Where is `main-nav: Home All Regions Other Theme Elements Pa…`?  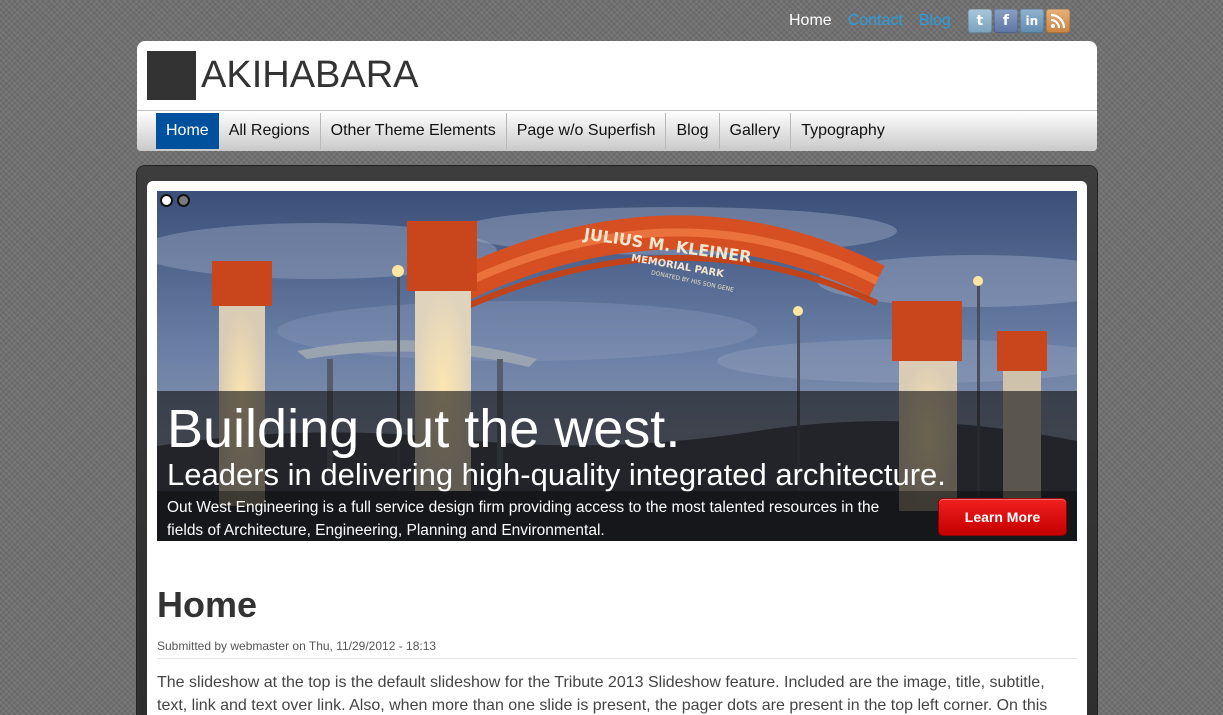
main-nav: Home All Regions Other Theme Elements Pa… is located at coordinates (617, 130).